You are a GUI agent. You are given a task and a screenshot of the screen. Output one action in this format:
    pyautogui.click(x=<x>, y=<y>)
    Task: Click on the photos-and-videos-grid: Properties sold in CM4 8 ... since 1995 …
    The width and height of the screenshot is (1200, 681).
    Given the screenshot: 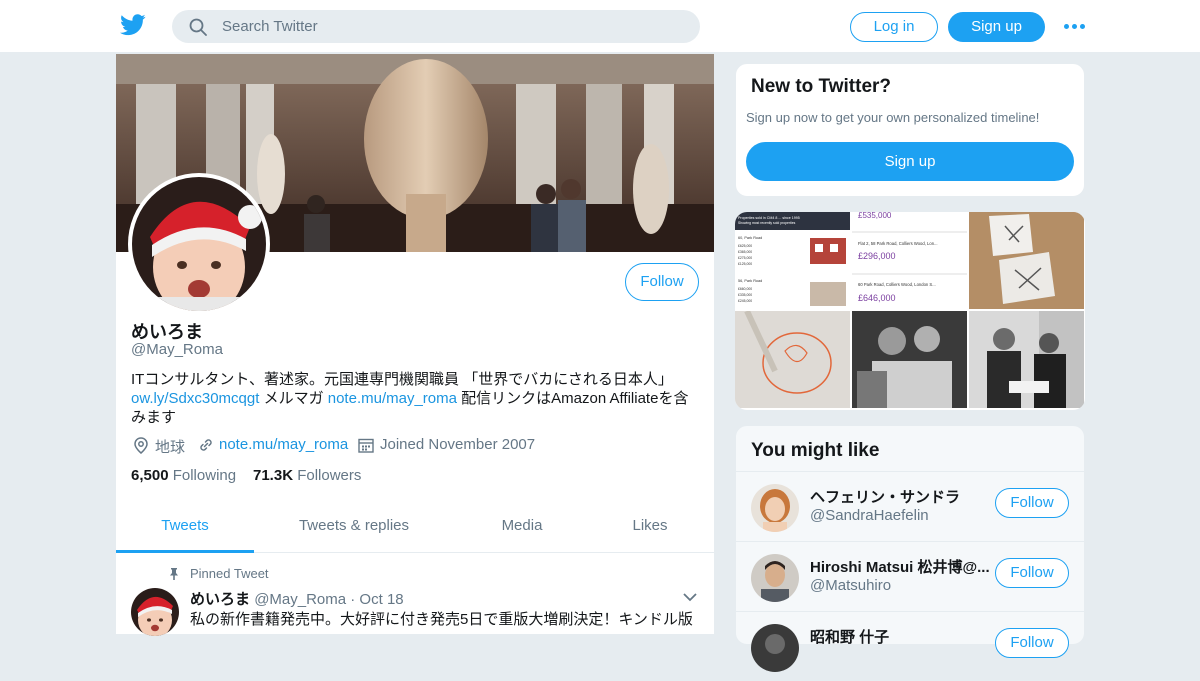 What is the action you would take?
    pyautogui.click(x=910, y=311)
    